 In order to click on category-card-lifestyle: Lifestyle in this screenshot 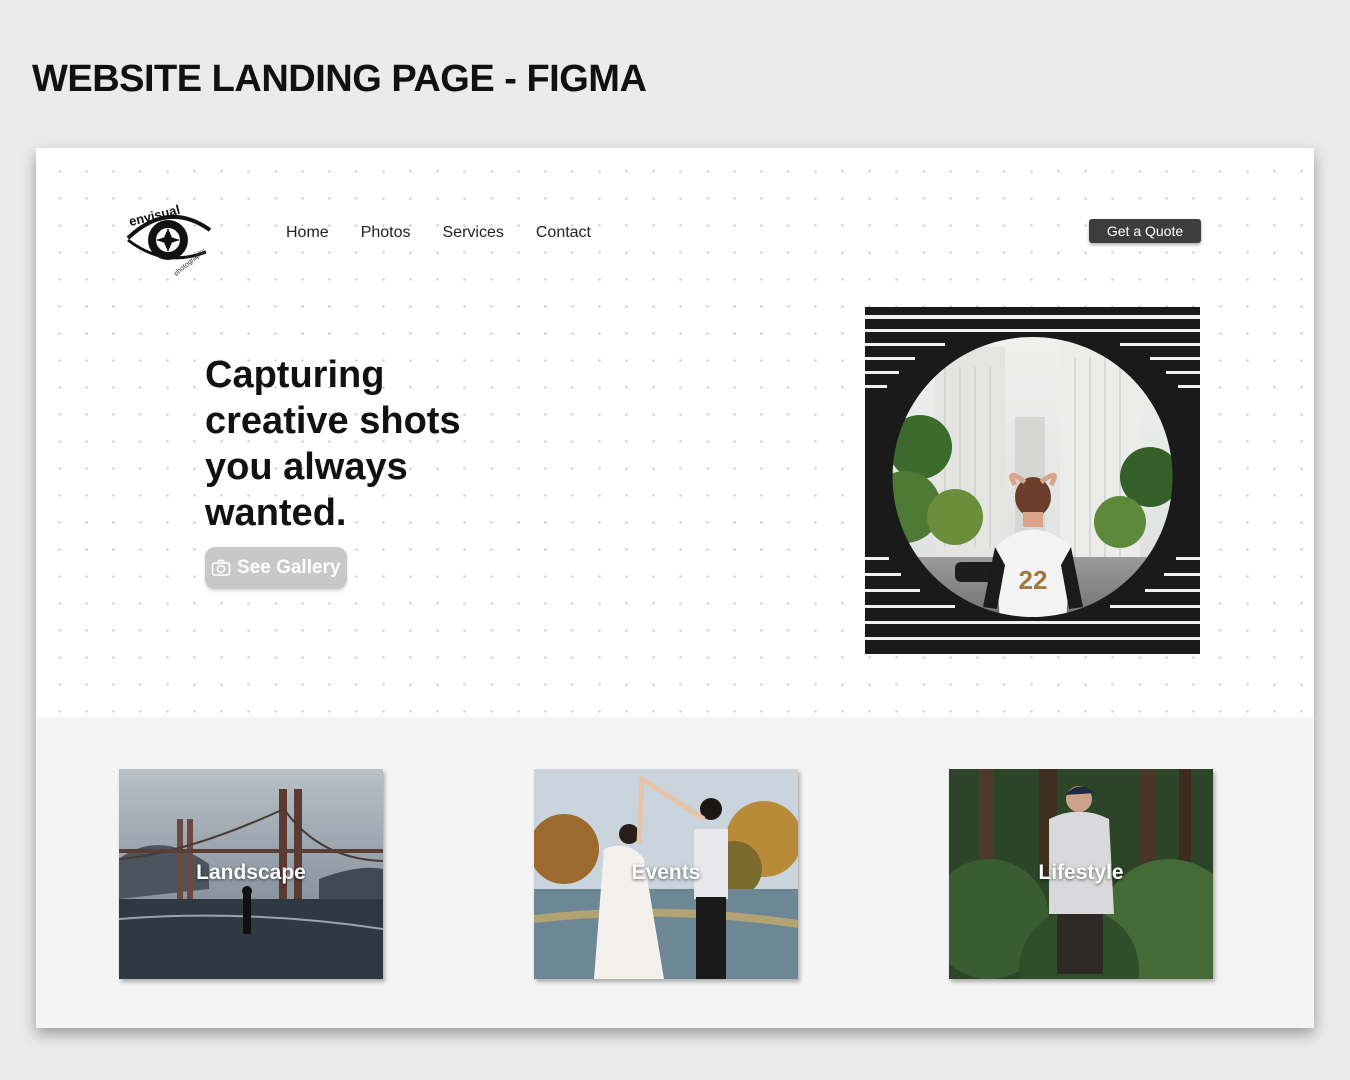, I will do `click(1081, 874)`.